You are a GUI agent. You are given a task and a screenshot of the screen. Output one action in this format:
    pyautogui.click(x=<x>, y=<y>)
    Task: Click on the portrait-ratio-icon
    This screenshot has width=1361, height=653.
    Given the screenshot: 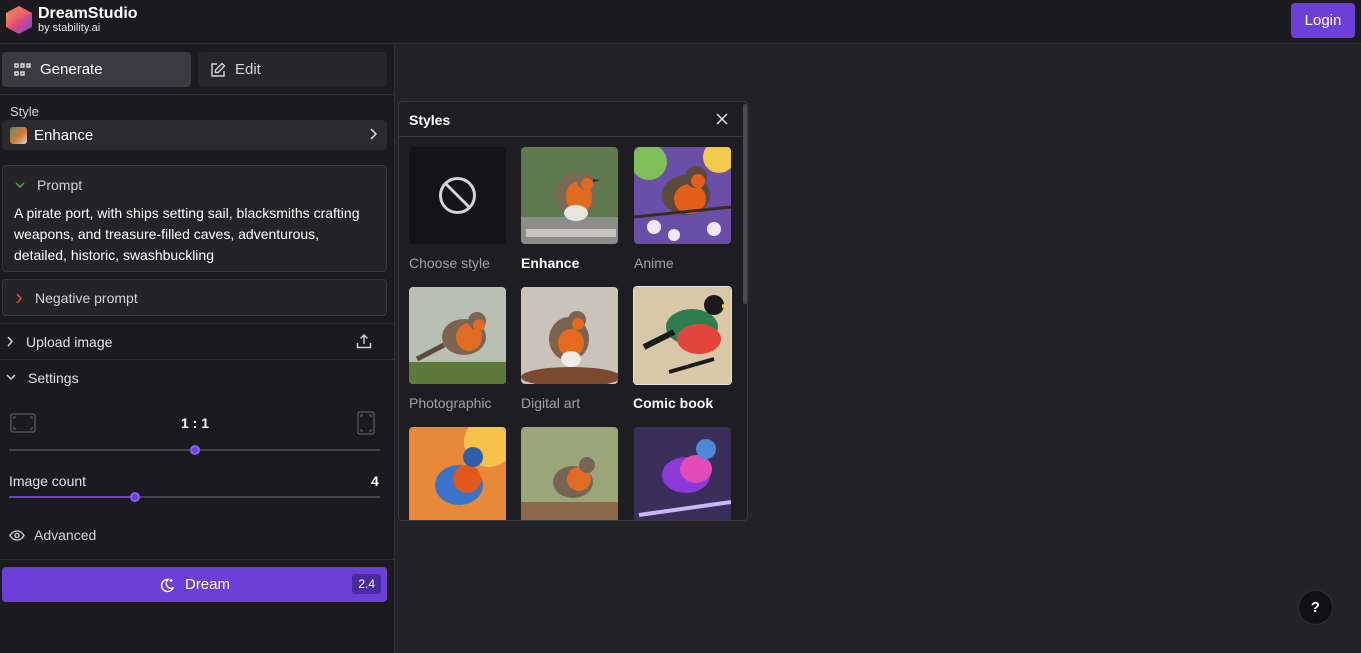 What is the action you would take?
    pyautogui.click(x=366, y=423)
    